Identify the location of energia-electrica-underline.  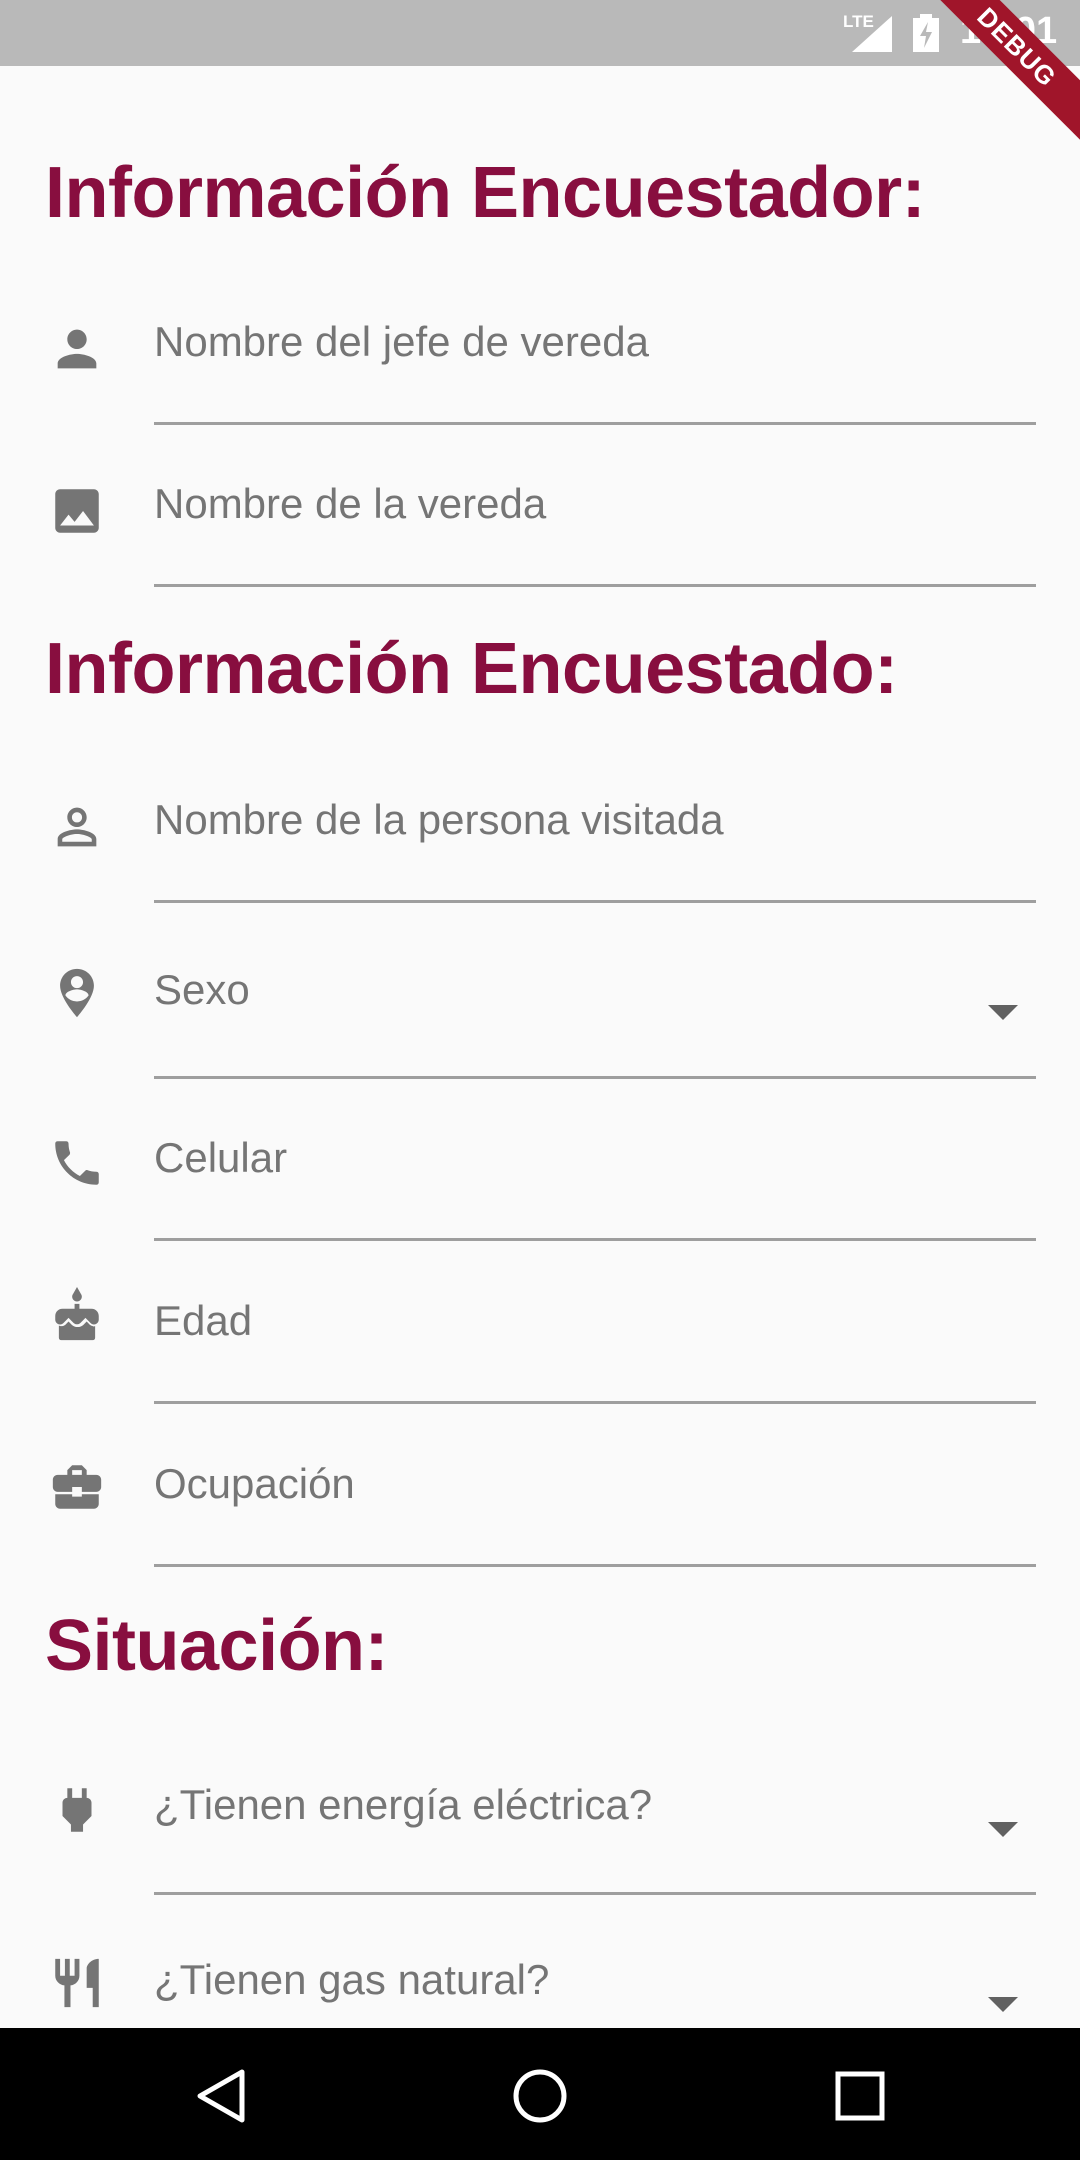
(595, 1893).